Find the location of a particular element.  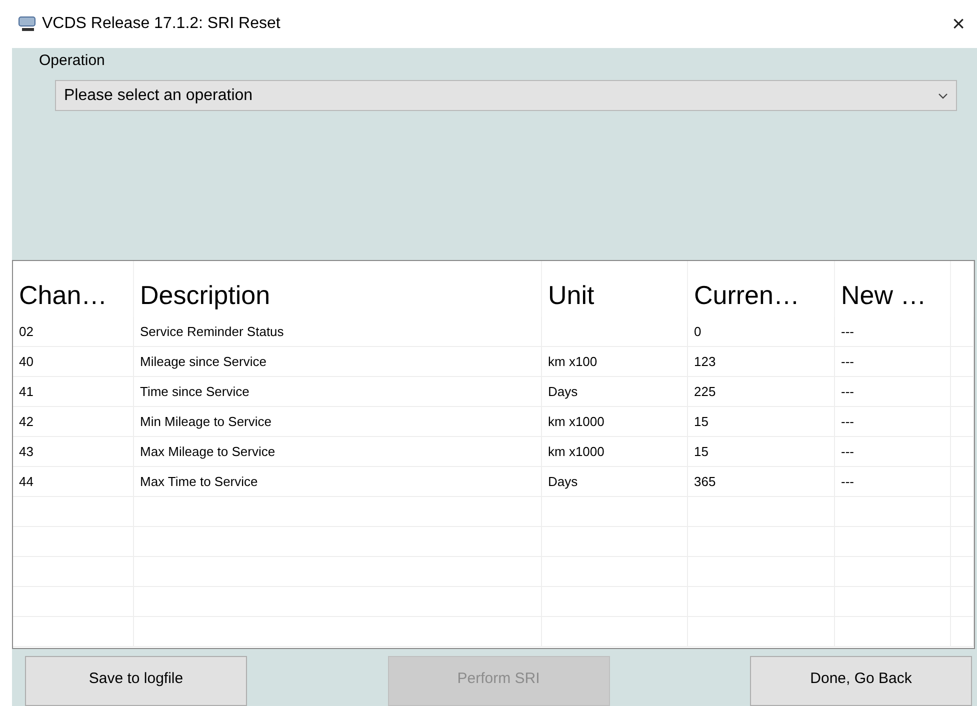

close-button: × is located at coordinates (958, 24).